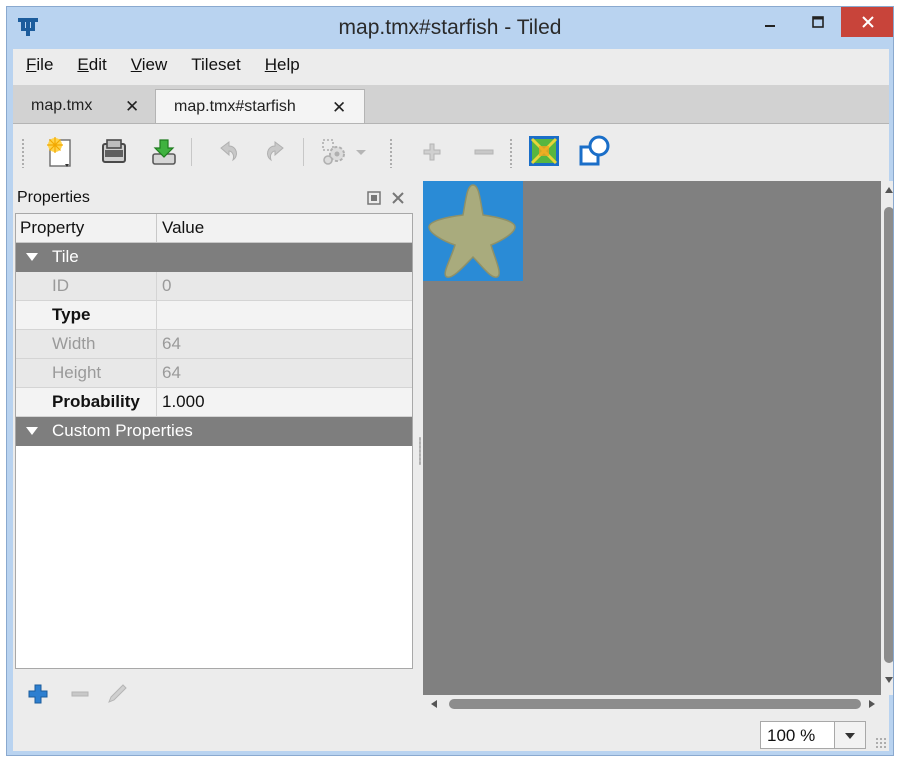  I want to click on close-button, so click(867, 22).